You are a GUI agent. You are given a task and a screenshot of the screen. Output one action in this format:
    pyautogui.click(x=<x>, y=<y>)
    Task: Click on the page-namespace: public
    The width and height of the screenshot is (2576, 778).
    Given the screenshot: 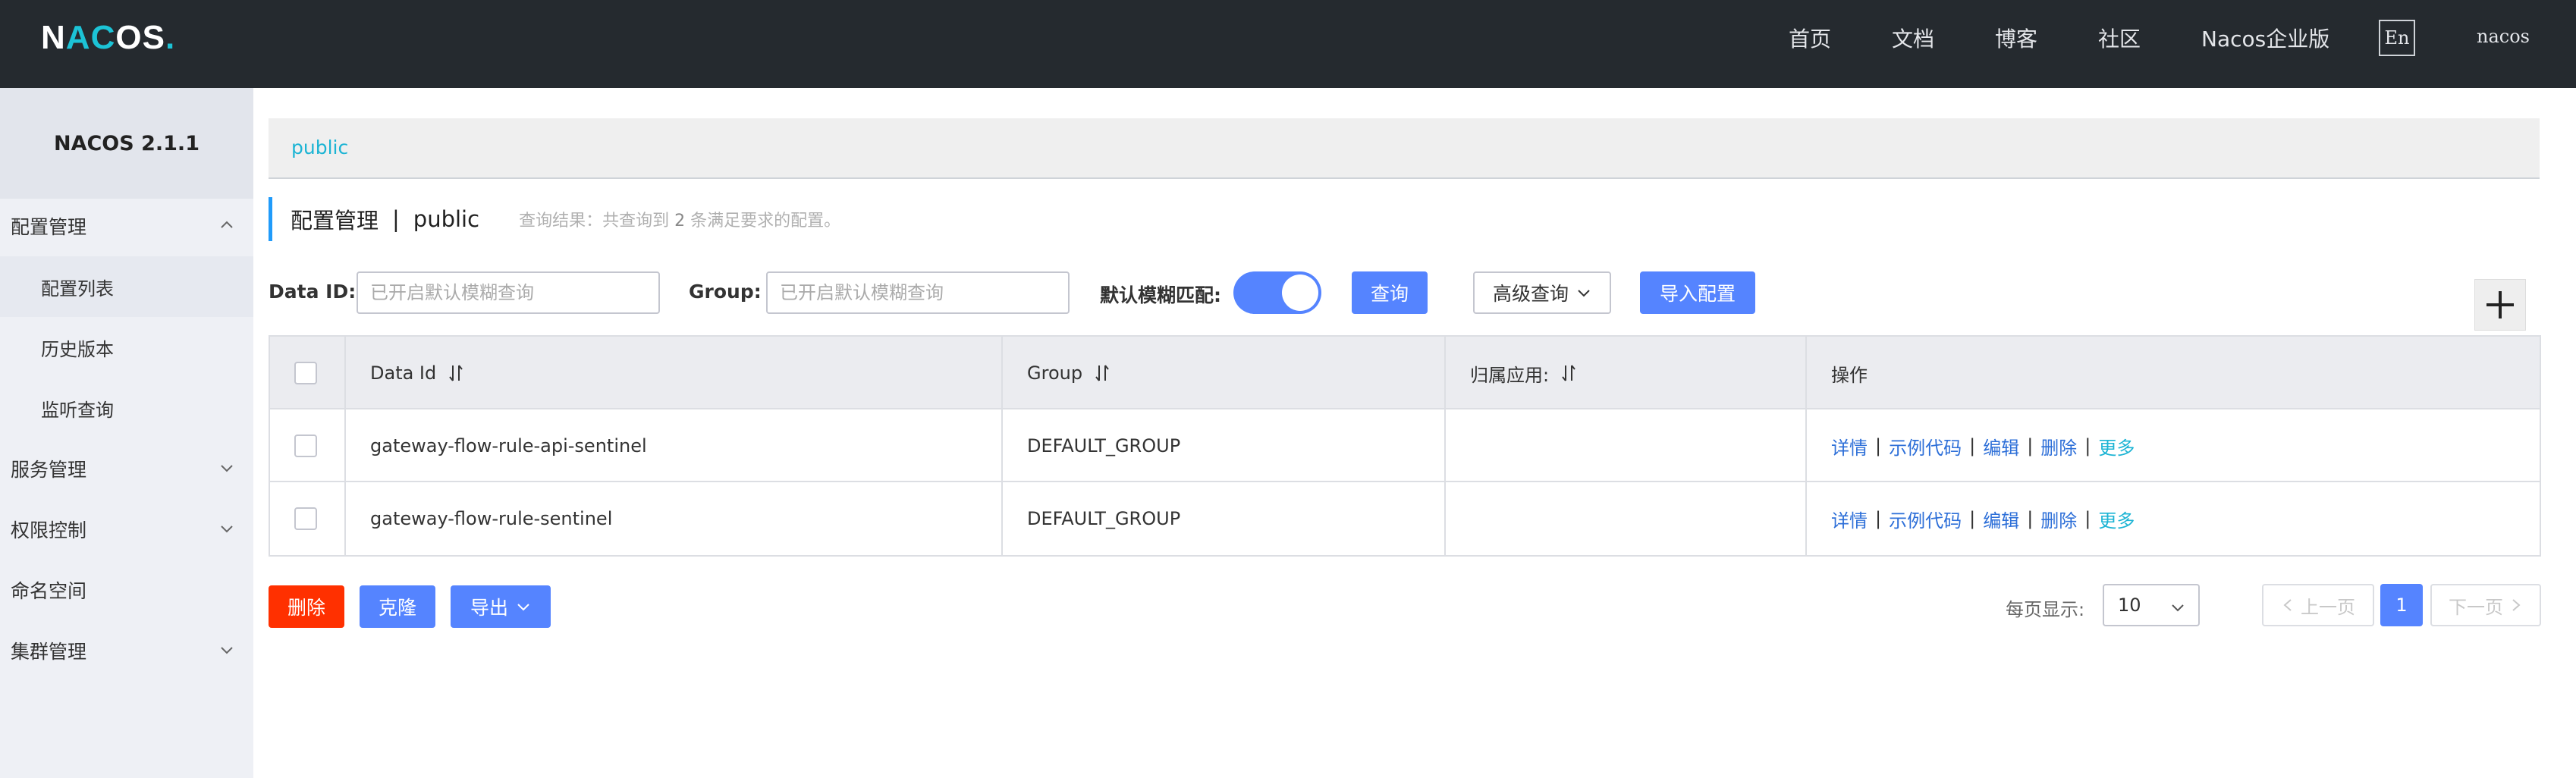 What is the action you would take?
    pyautogui.click(x=446, y=219)
    